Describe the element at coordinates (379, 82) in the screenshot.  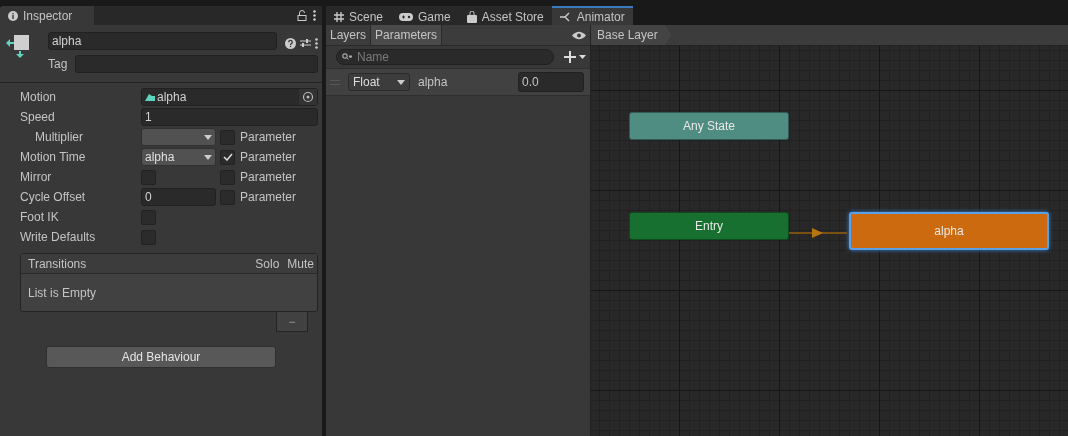
I see `type-dropdown: Float` at that location.